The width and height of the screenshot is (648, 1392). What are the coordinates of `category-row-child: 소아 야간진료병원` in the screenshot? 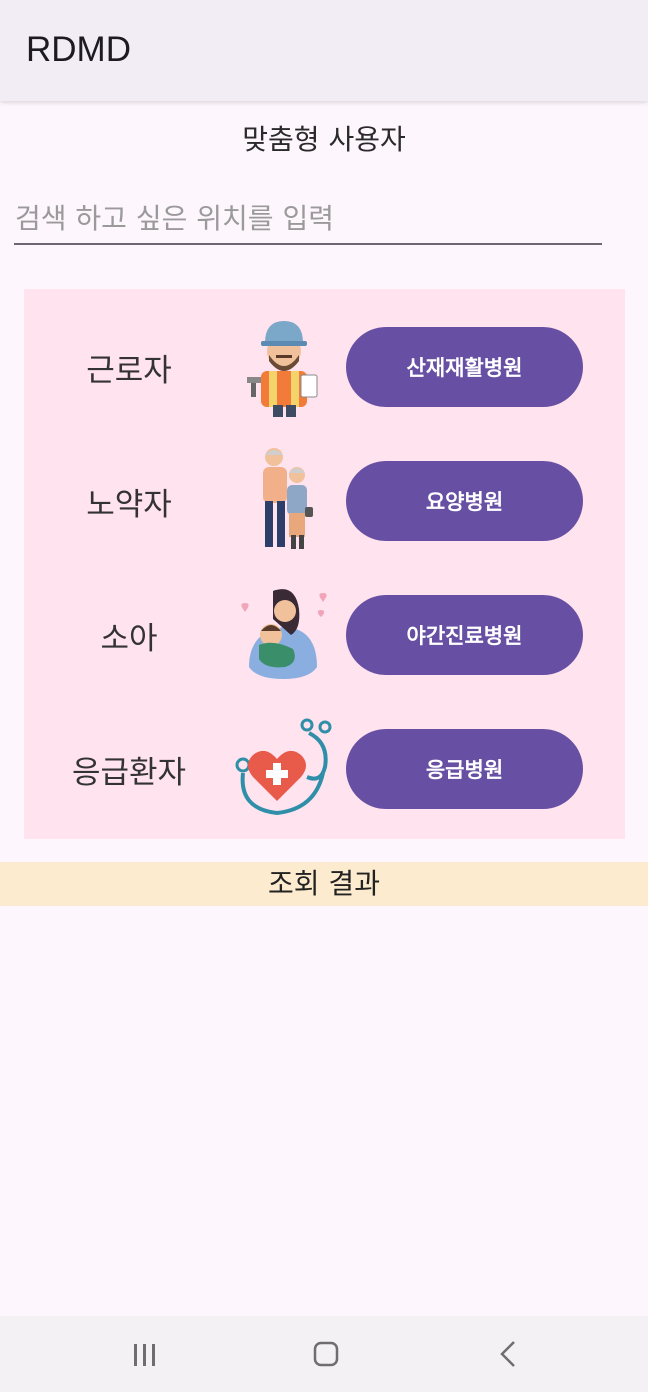 It's located at (324, 634).